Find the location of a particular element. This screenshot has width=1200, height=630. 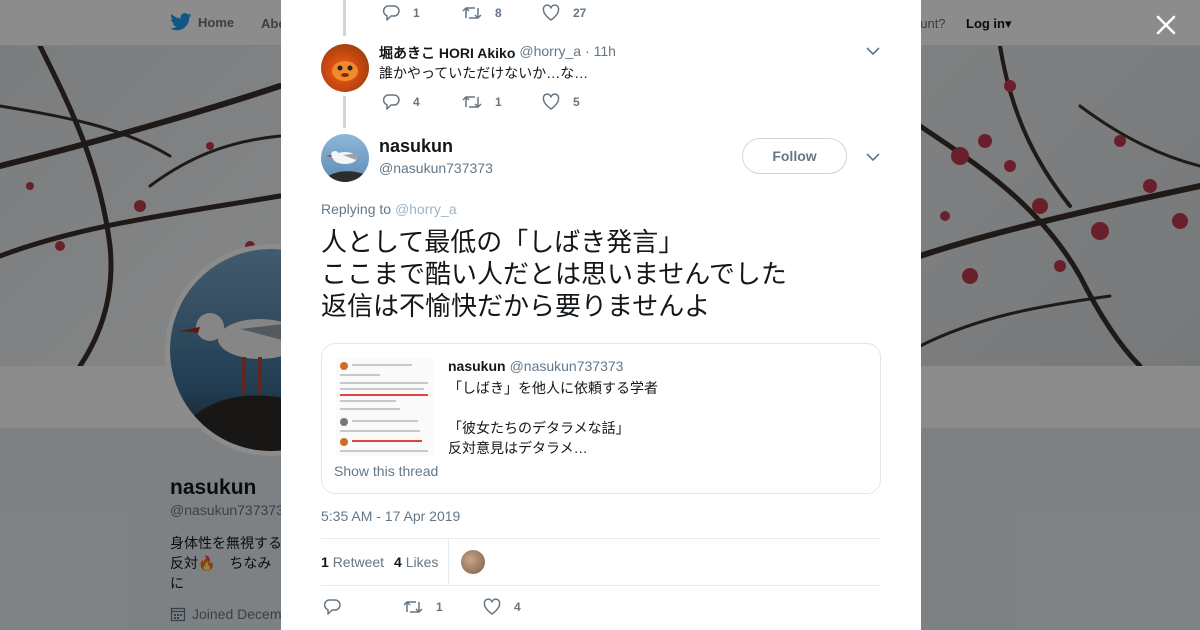

quoted-author-handle: @nasukun737373 is located at coordinates (566, 366).